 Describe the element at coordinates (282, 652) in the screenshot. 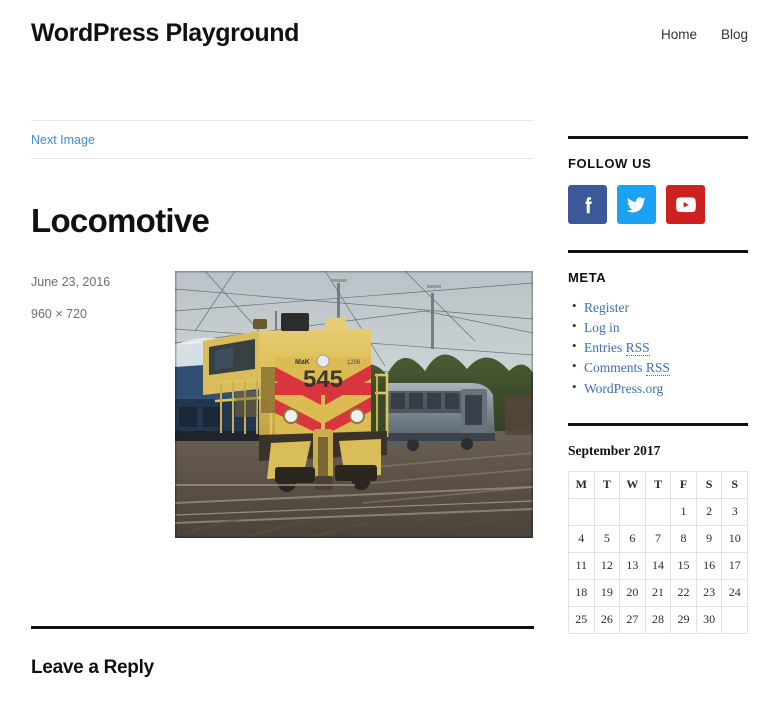

I see `comments-area: Leave a Reply` at that location.